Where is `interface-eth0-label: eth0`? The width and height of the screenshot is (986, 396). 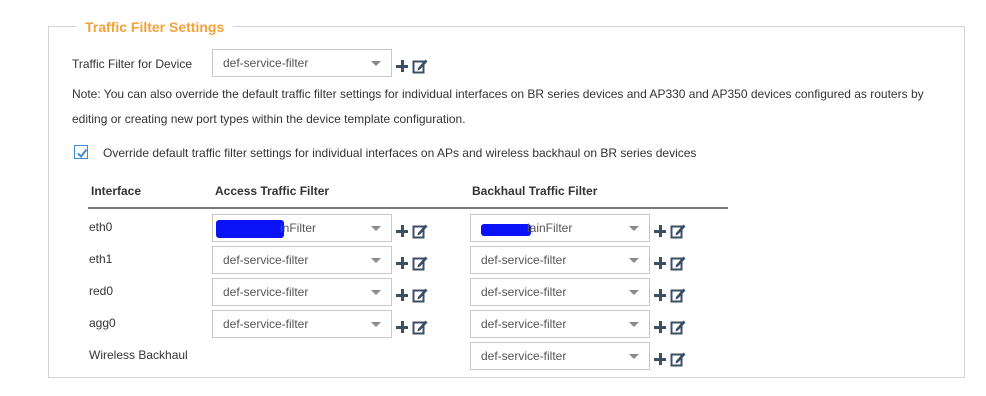 interface-eth0-label: eth0 is located at coordinates (101, 227).